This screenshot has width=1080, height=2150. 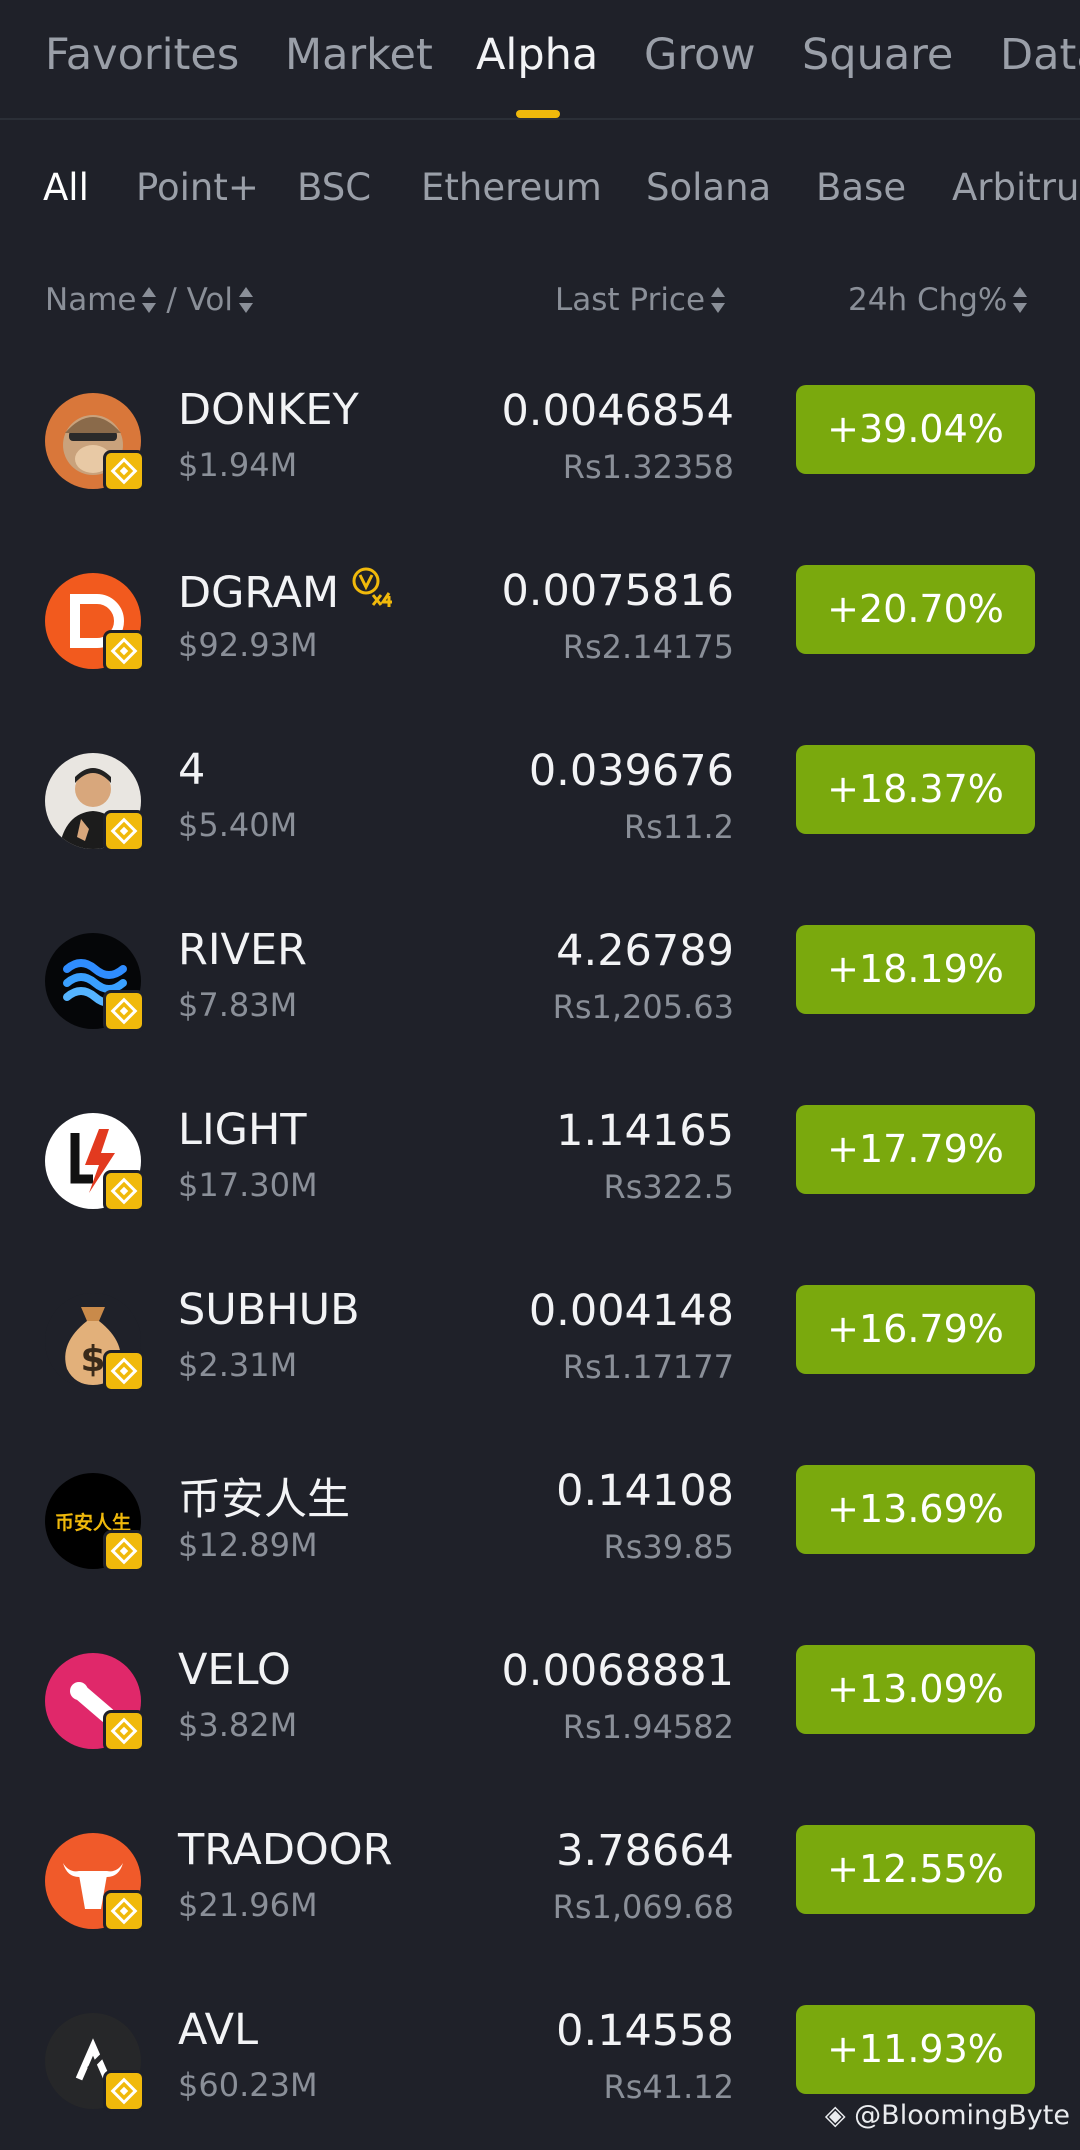 I want to click on tab-market: Market, so click(x=359, y=55).